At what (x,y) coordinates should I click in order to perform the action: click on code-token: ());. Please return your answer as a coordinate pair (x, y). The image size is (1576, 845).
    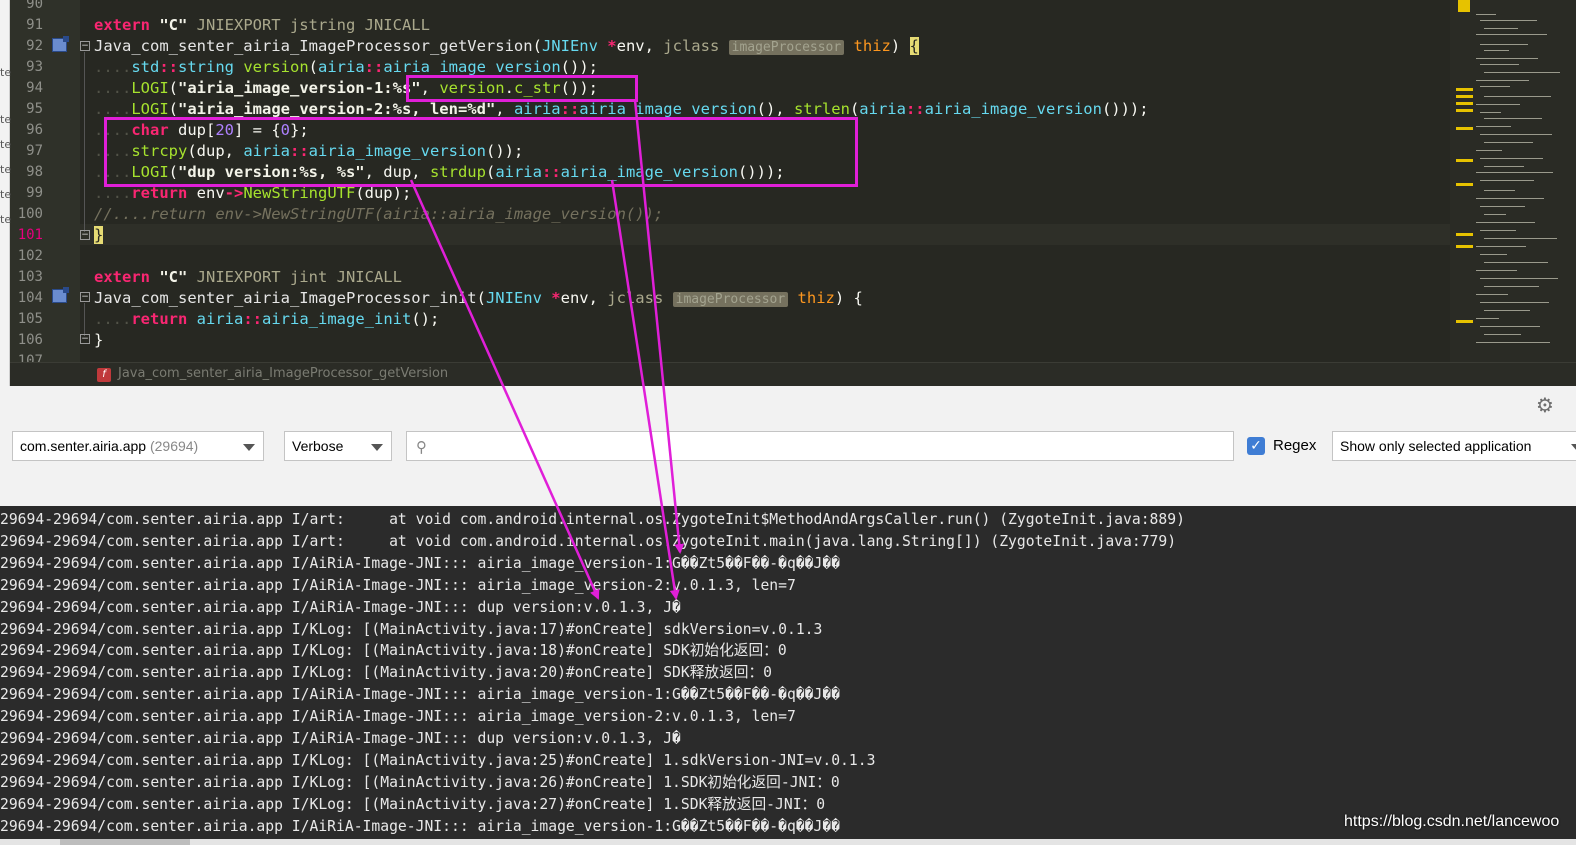
    Looking at the image, I should click on (579, 67).